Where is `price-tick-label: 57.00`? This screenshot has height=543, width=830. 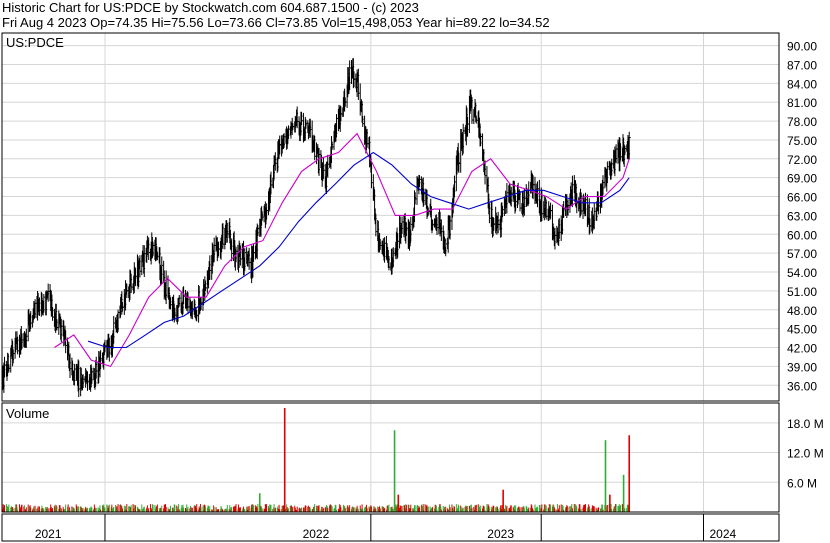 price-tick-label: 57.00 is located at coordinates (802, 254).